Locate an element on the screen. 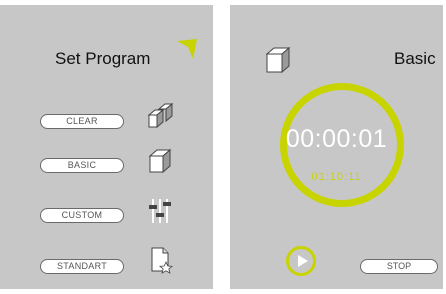  standart-button: STANDART is located at coordinates (82, 266).